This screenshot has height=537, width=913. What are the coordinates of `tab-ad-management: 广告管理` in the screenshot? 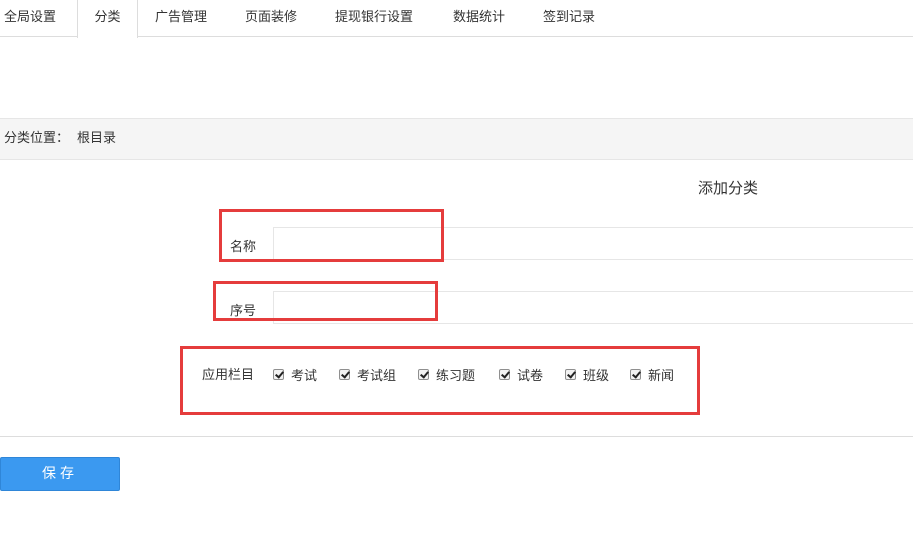 It's located at (181, 18).